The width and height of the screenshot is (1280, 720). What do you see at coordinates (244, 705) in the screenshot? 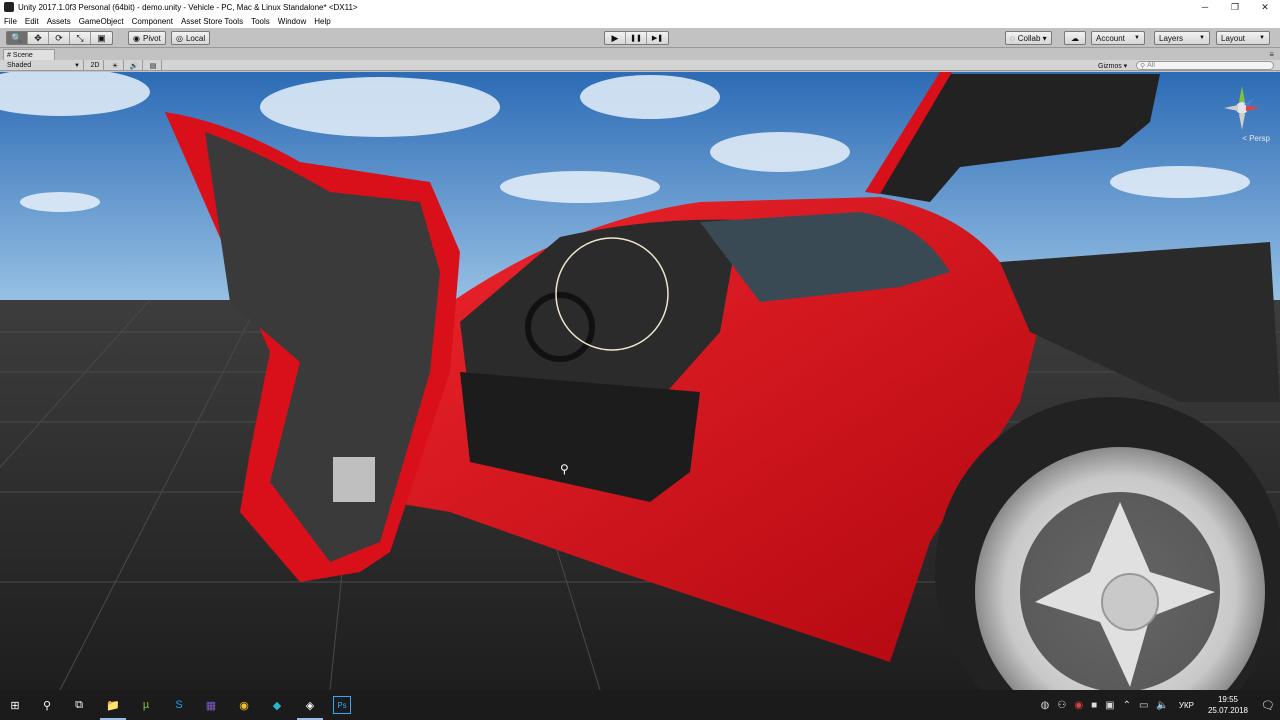
I see `chrome-icon: ◉` at bounding box center [244, 705].